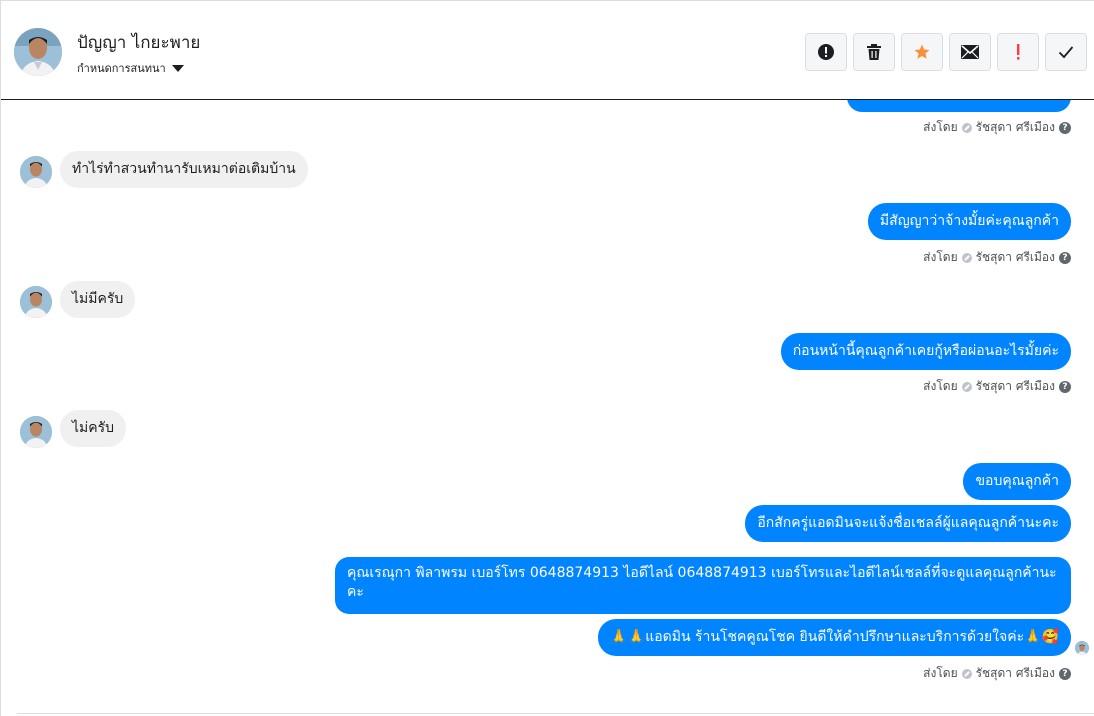 This screenshot has height=716, width=1094. What do you see at coordinates (547, 50) in the screenshot?
I see `conversation-header: ปัญญา ไกยะพาย กำหนดการสนทนา` at bounding box center [547, 50].